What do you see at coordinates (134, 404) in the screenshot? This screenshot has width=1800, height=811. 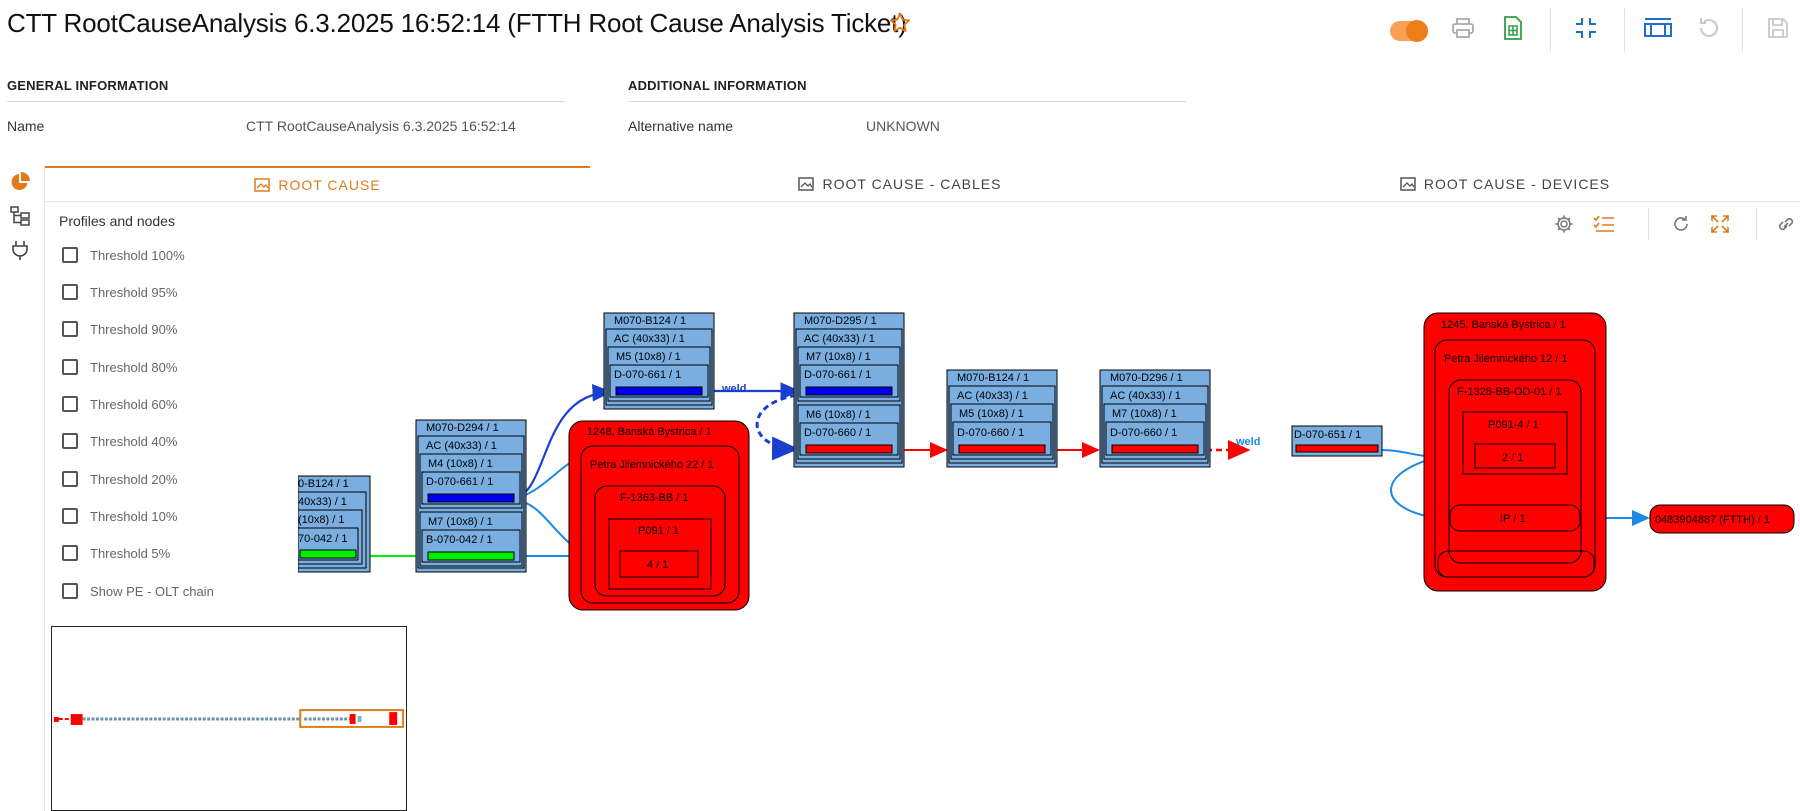 I see `filter-label: Threshold 60%` at bounding box center [134, 404].